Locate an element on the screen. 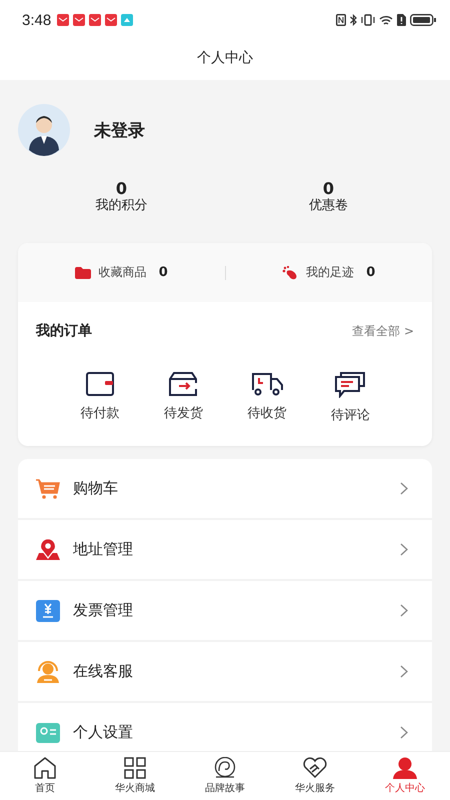  sim-alert-icon is located at coordinates (401, 20).